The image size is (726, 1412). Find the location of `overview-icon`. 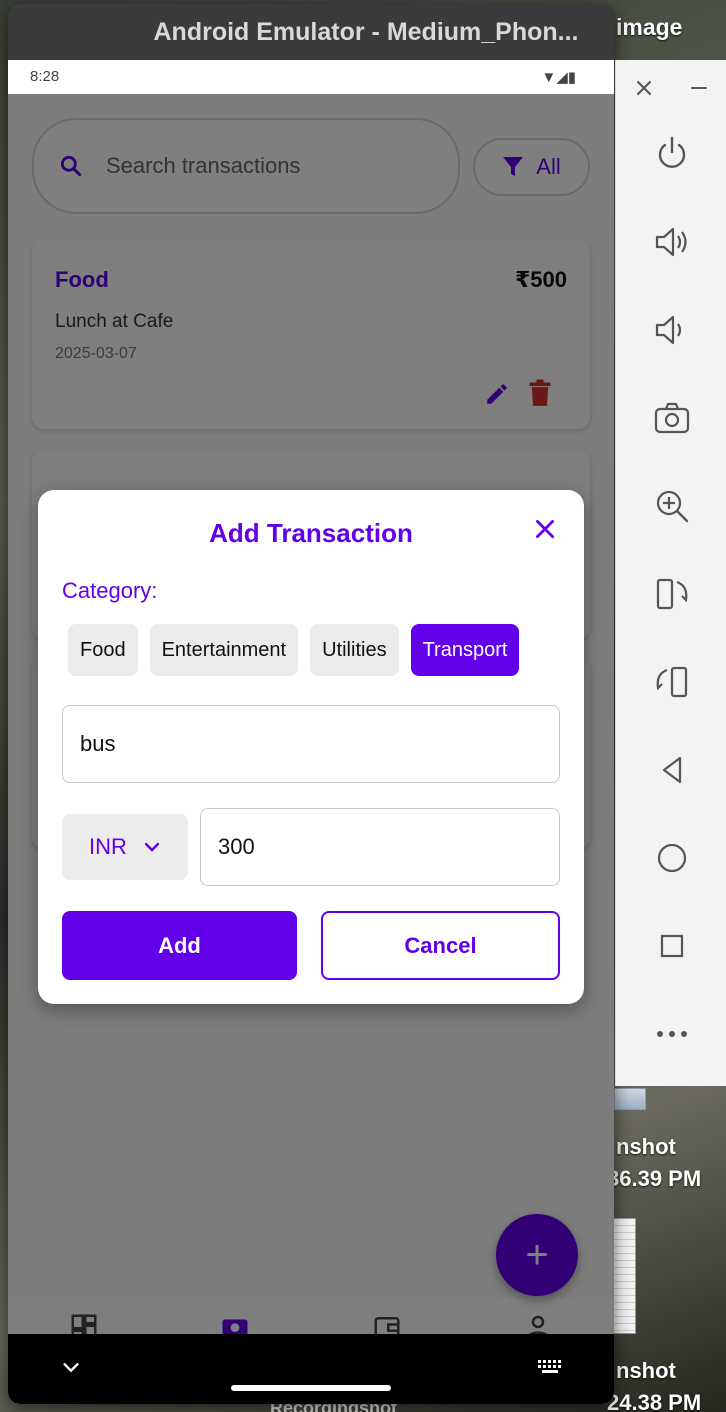

overview-icon is located at coordinates (672, 946).